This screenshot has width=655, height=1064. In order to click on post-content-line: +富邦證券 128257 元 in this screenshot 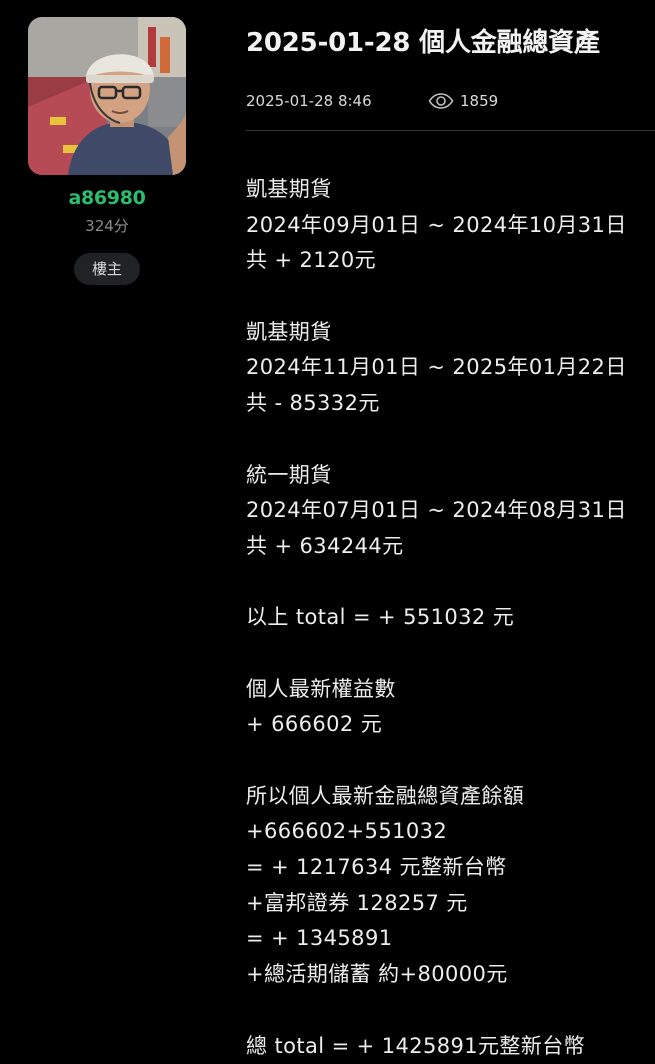, I will do `click(450, 904)`.